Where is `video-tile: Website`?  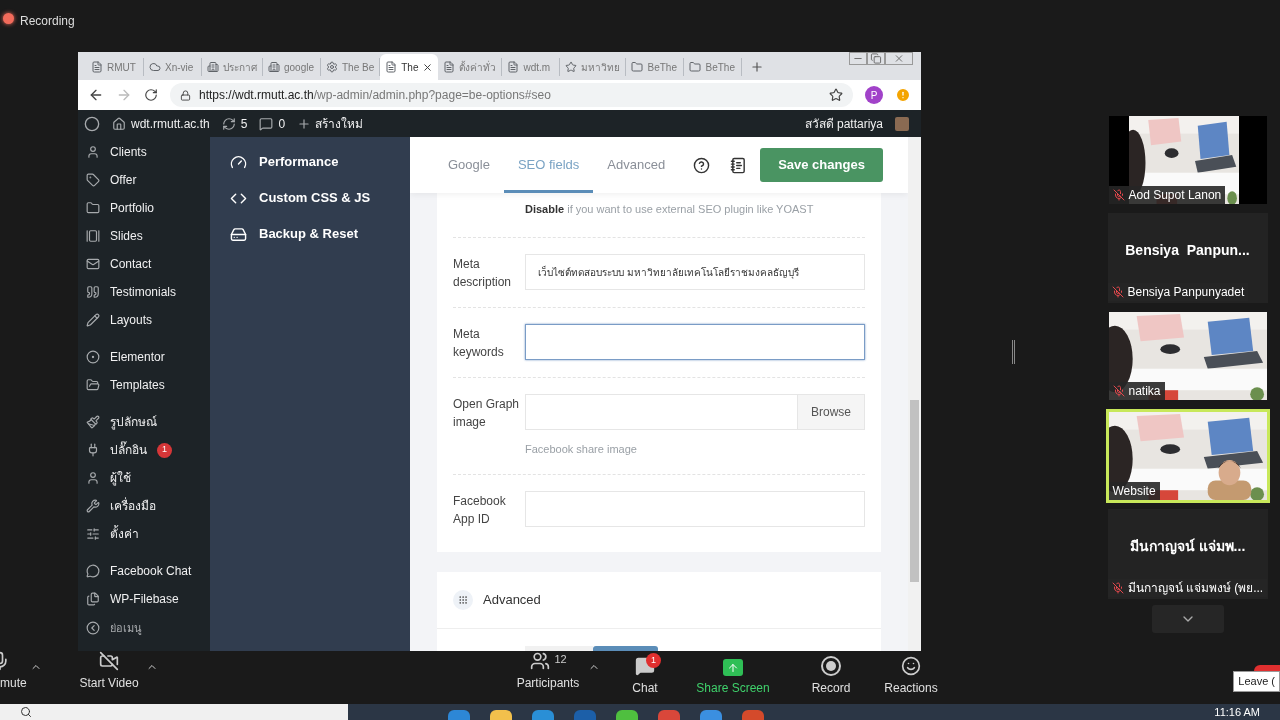 video-tile: Website is located at coordinates (1187, 456).